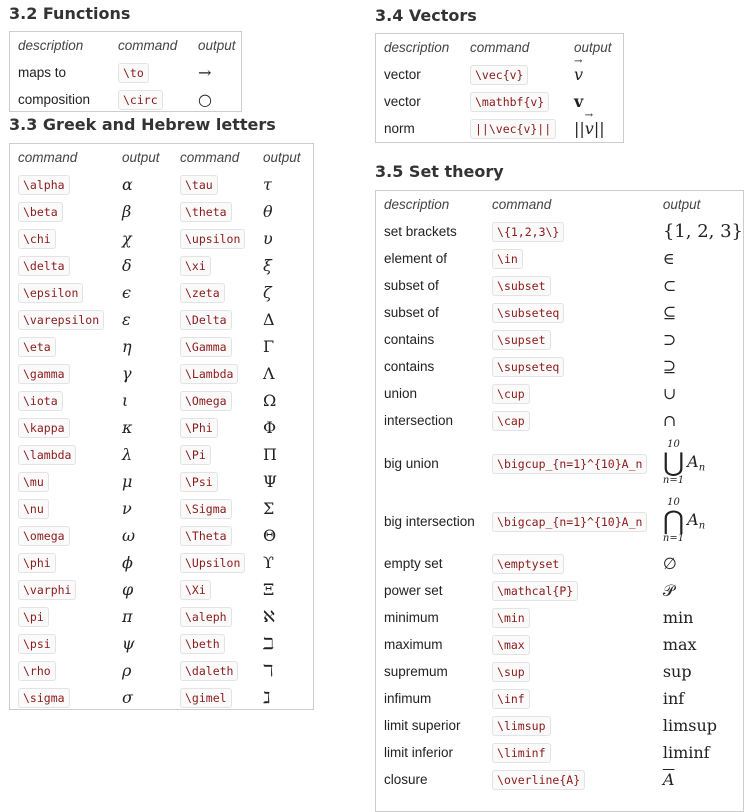 This screenshot has height=812, width=751. I want to click on table-row: vector \mathbf{v} v, so click(494, 101).